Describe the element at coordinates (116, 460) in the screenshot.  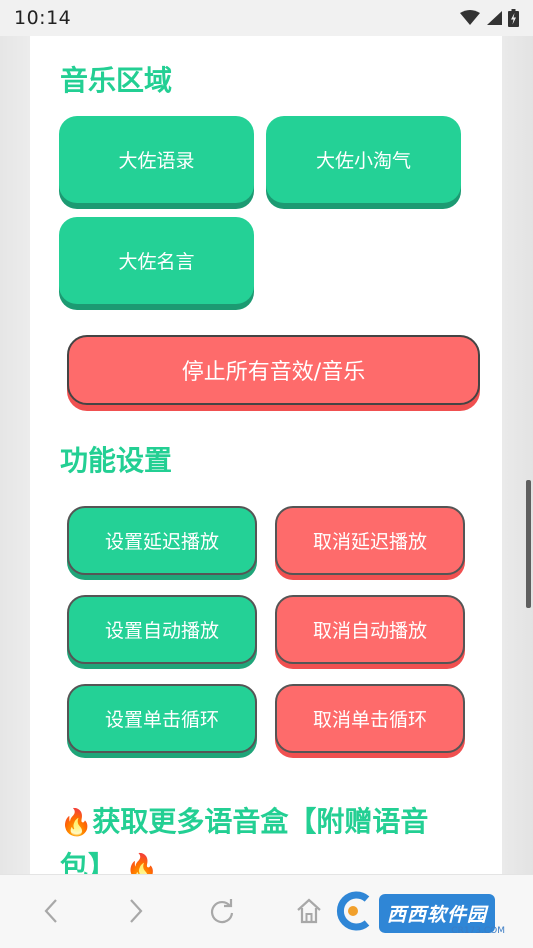
I see `settings-section-title: 功能设置` at that location.